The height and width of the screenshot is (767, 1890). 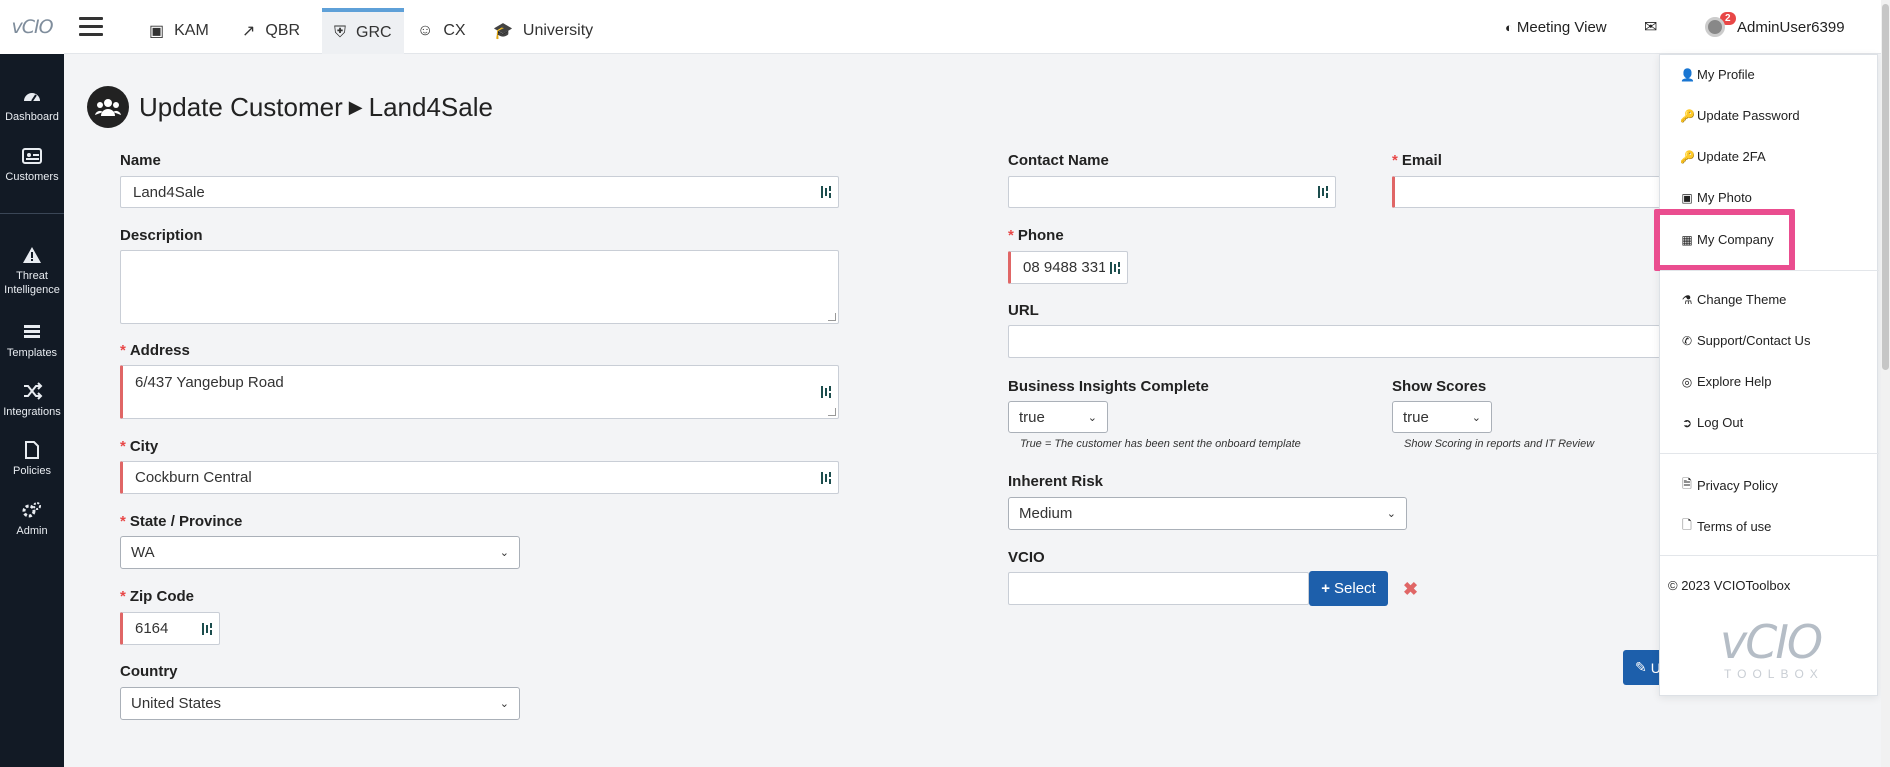 What do you see at coordinates (32, 27) in the screenshot?
I see `app-logo: vCIO` at bounding box center [32, 27].